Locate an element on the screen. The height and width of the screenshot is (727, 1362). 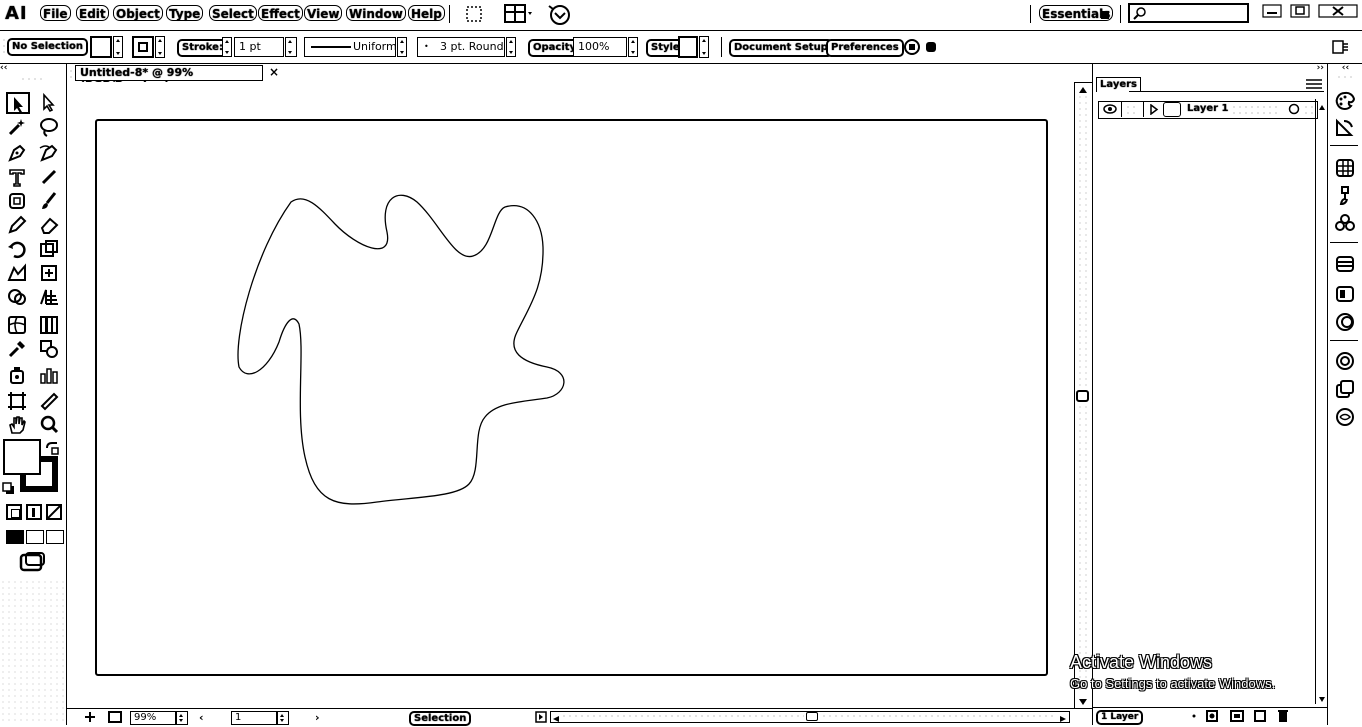
vertical-scrollbar is located at coordinates (1082, 395).